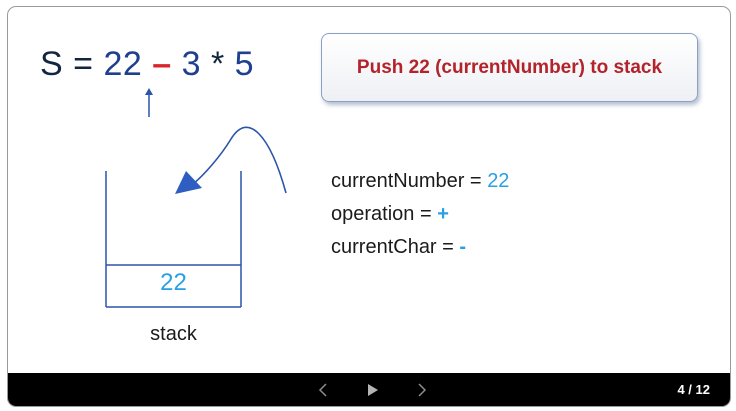  I want to click on chevron-left-icon, so click(322, 389).